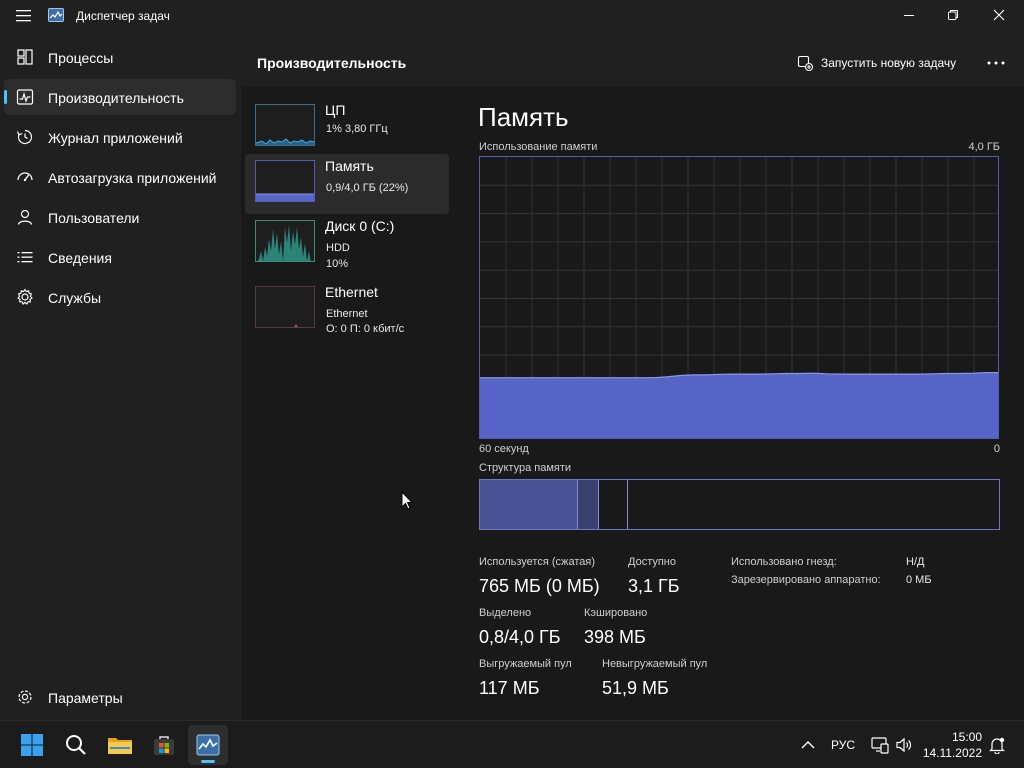 The image size is (1024, 768). I want to click on show-hidden-icons-button, so click(808, 744).